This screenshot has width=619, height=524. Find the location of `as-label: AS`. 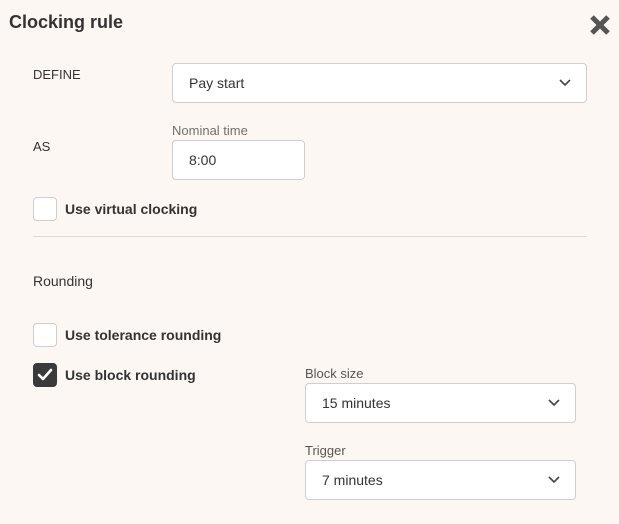

as-label: AS is located at coordinates (42, 146).